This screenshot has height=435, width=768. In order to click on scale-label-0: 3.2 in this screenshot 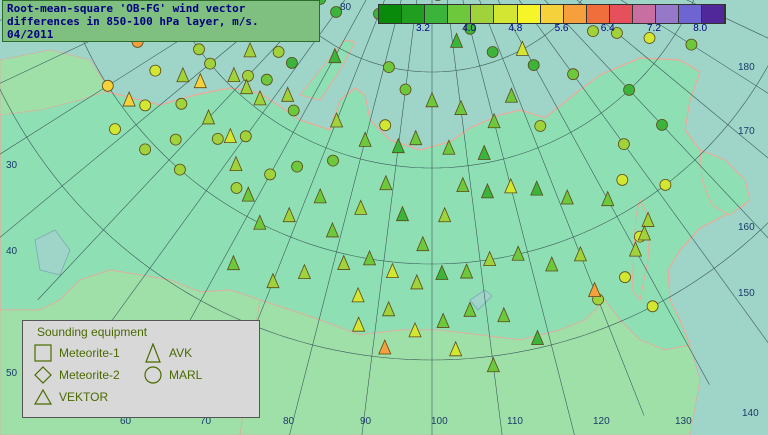, I will do `click(423, 28)`.